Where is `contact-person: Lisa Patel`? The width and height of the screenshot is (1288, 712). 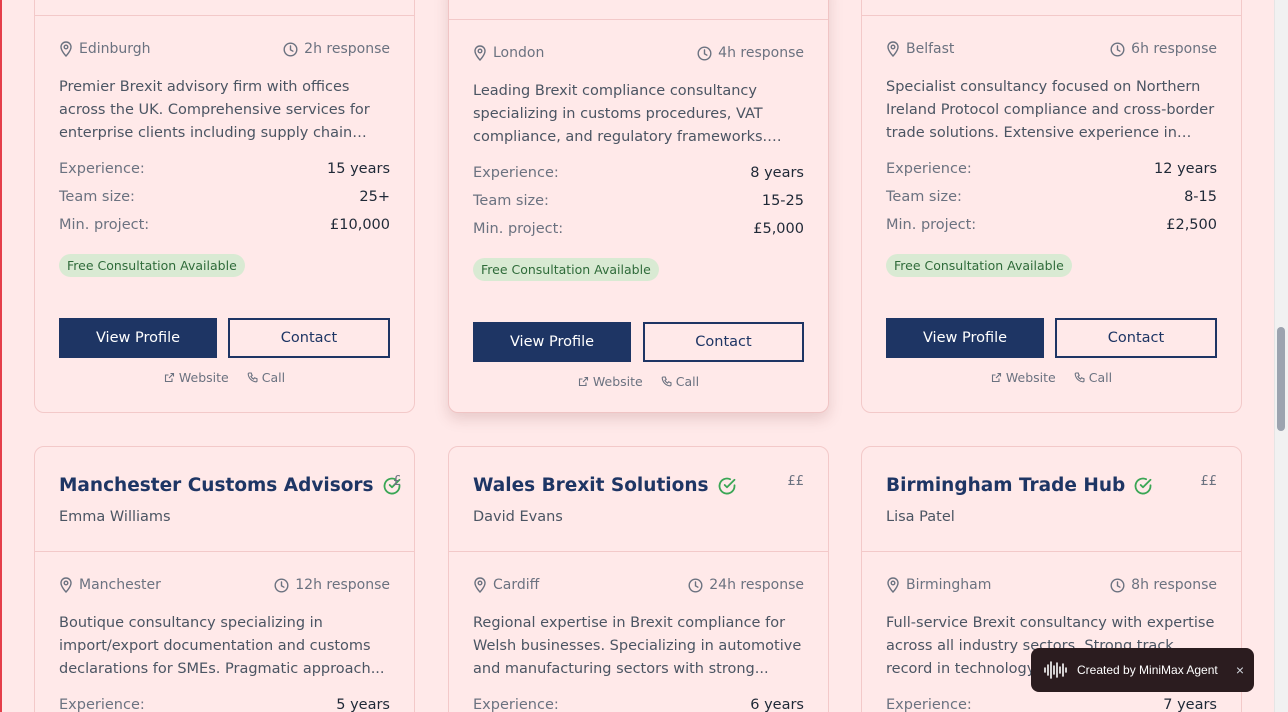
contact-person: Lisa Patel is located at coordinates (920, 517).